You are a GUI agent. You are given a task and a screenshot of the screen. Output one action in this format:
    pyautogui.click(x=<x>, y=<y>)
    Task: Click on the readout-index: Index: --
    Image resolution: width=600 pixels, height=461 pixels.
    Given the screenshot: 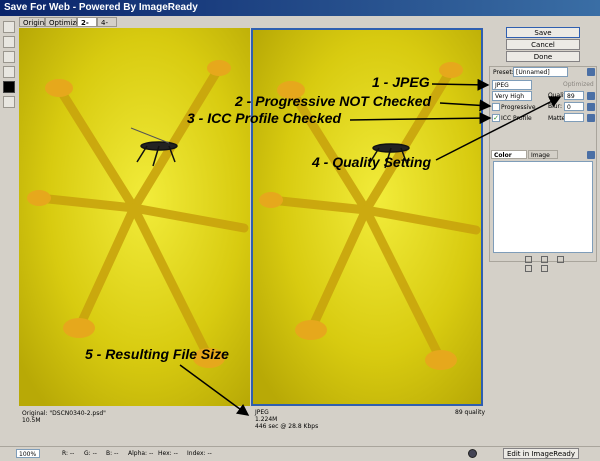 What is the action you would take?
    pyautogui.click(x=199, y=453)
    